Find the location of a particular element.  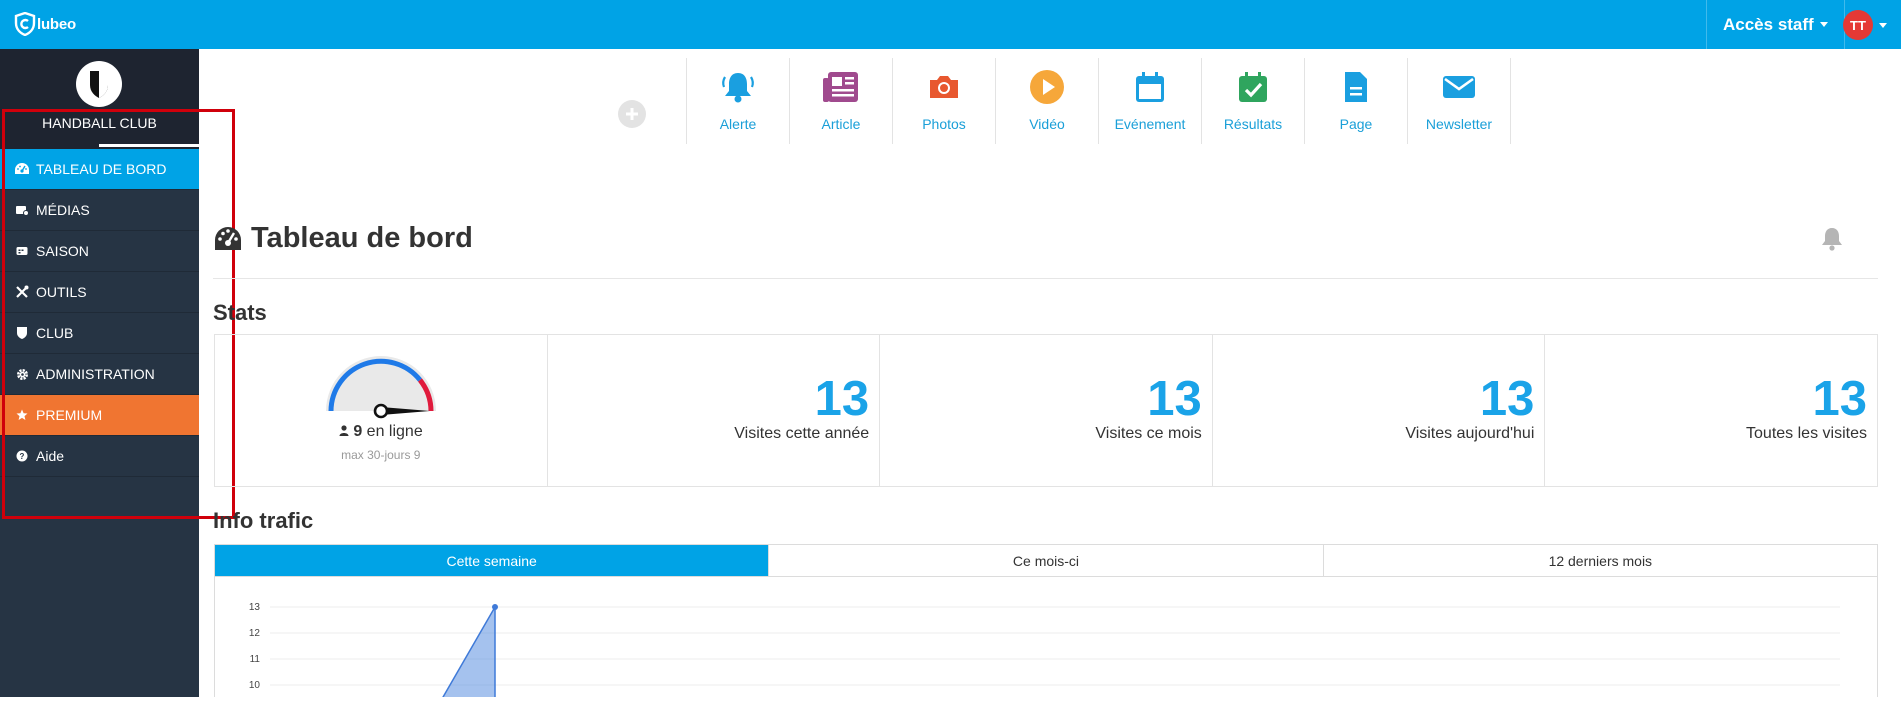

action-label: Vidéo is located at coordinates (1047, 124).